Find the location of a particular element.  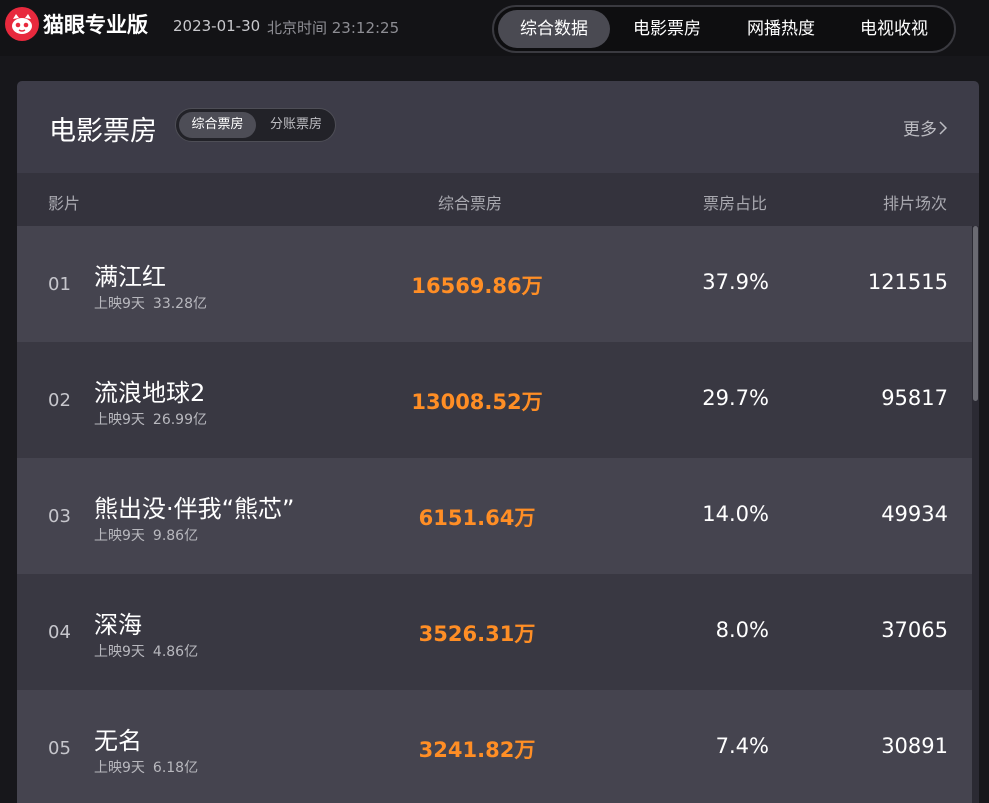

box-office-value: 6151.64万 is located at coordinates (477, 518).